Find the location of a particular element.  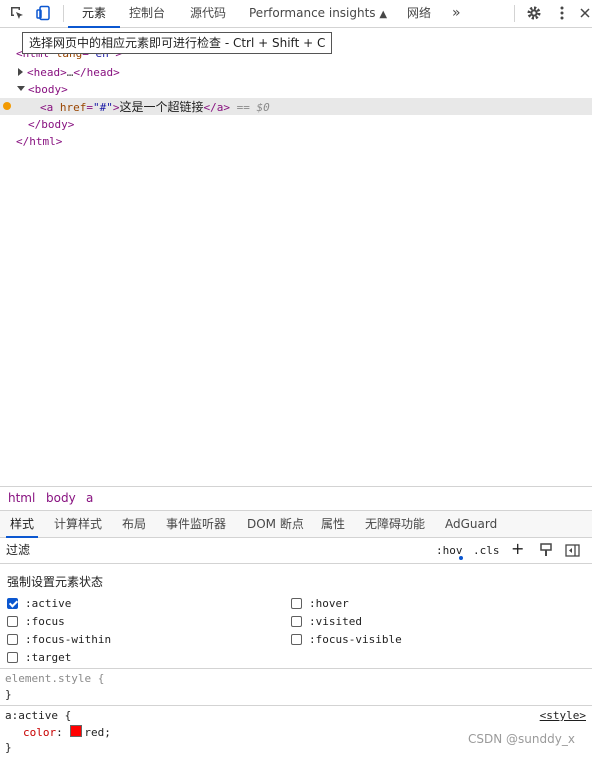

state-active-label: :active is located at coordinates (48, 603).